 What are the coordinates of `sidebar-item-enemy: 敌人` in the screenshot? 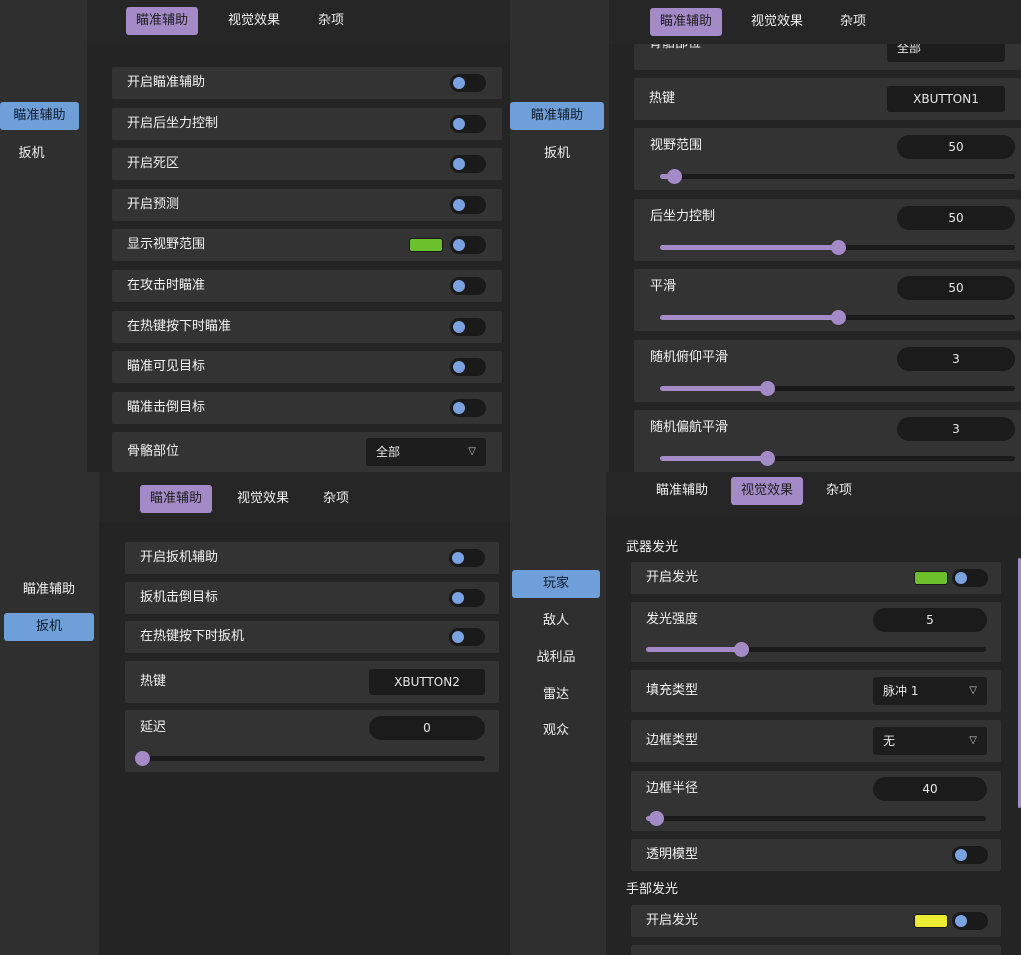 It's located at (556, 621).